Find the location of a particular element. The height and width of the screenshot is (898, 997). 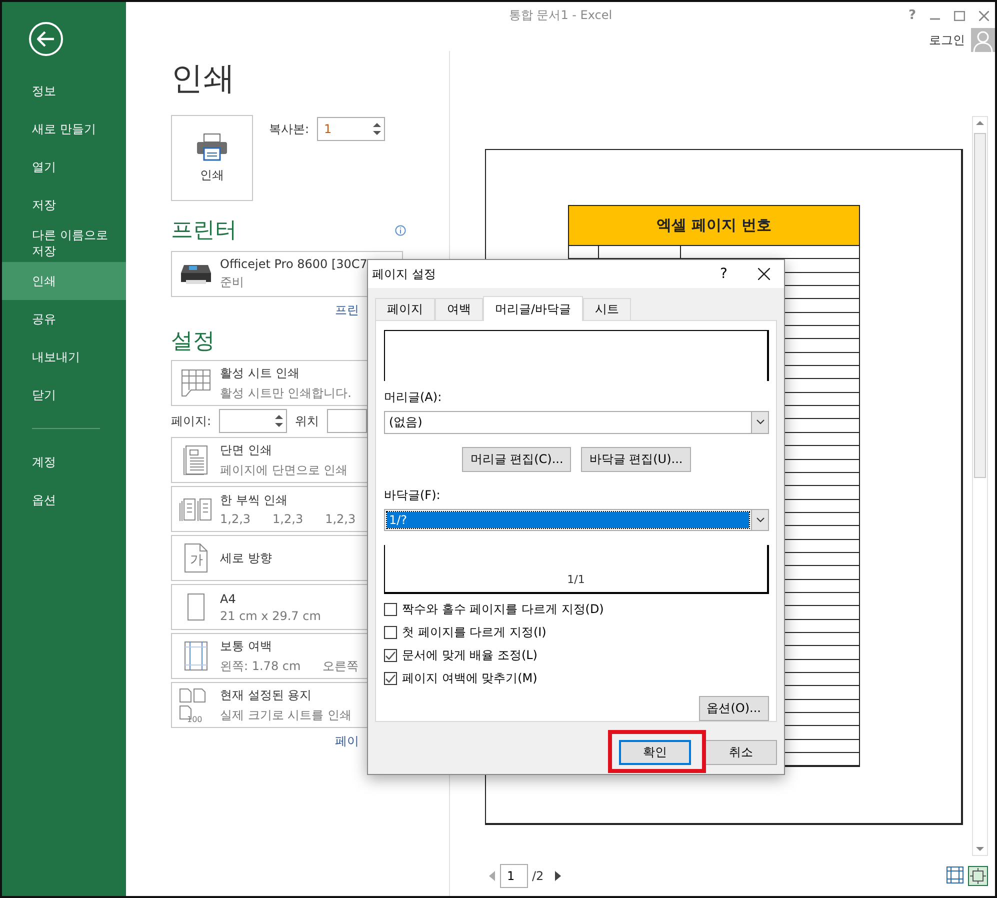

section-heading: 프린터 is located at coordinates (204, 231).